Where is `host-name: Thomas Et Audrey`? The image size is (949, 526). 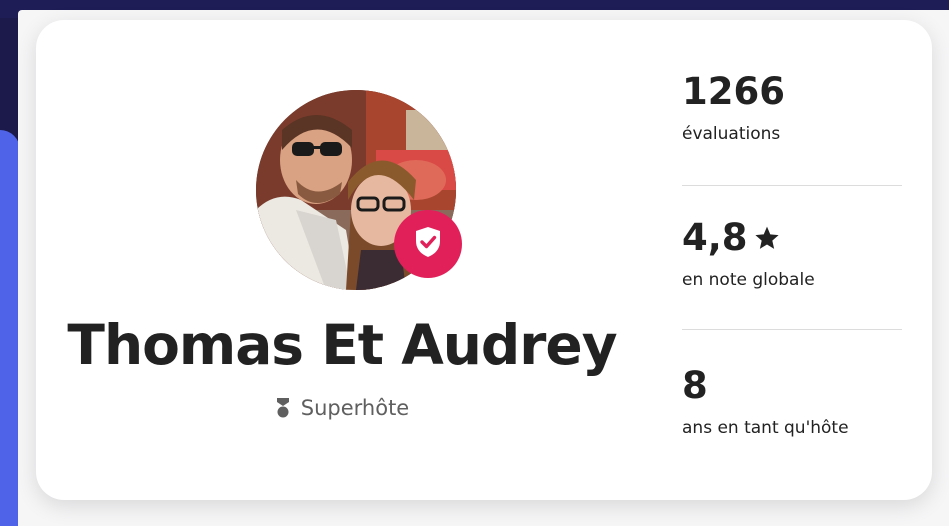 host-name: Thomas Et Audrey is located at coordinates (342, 345).